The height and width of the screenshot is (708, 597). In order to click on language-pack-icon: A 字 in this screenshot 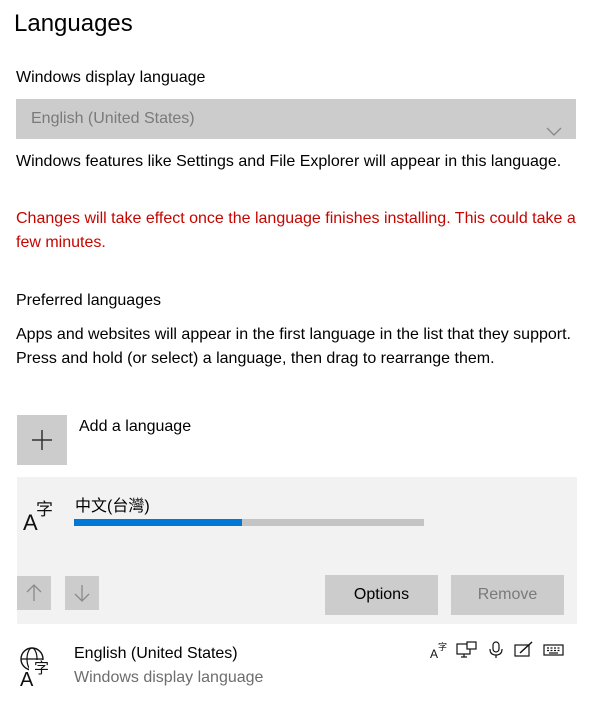, I will do `click(440, 651)`.